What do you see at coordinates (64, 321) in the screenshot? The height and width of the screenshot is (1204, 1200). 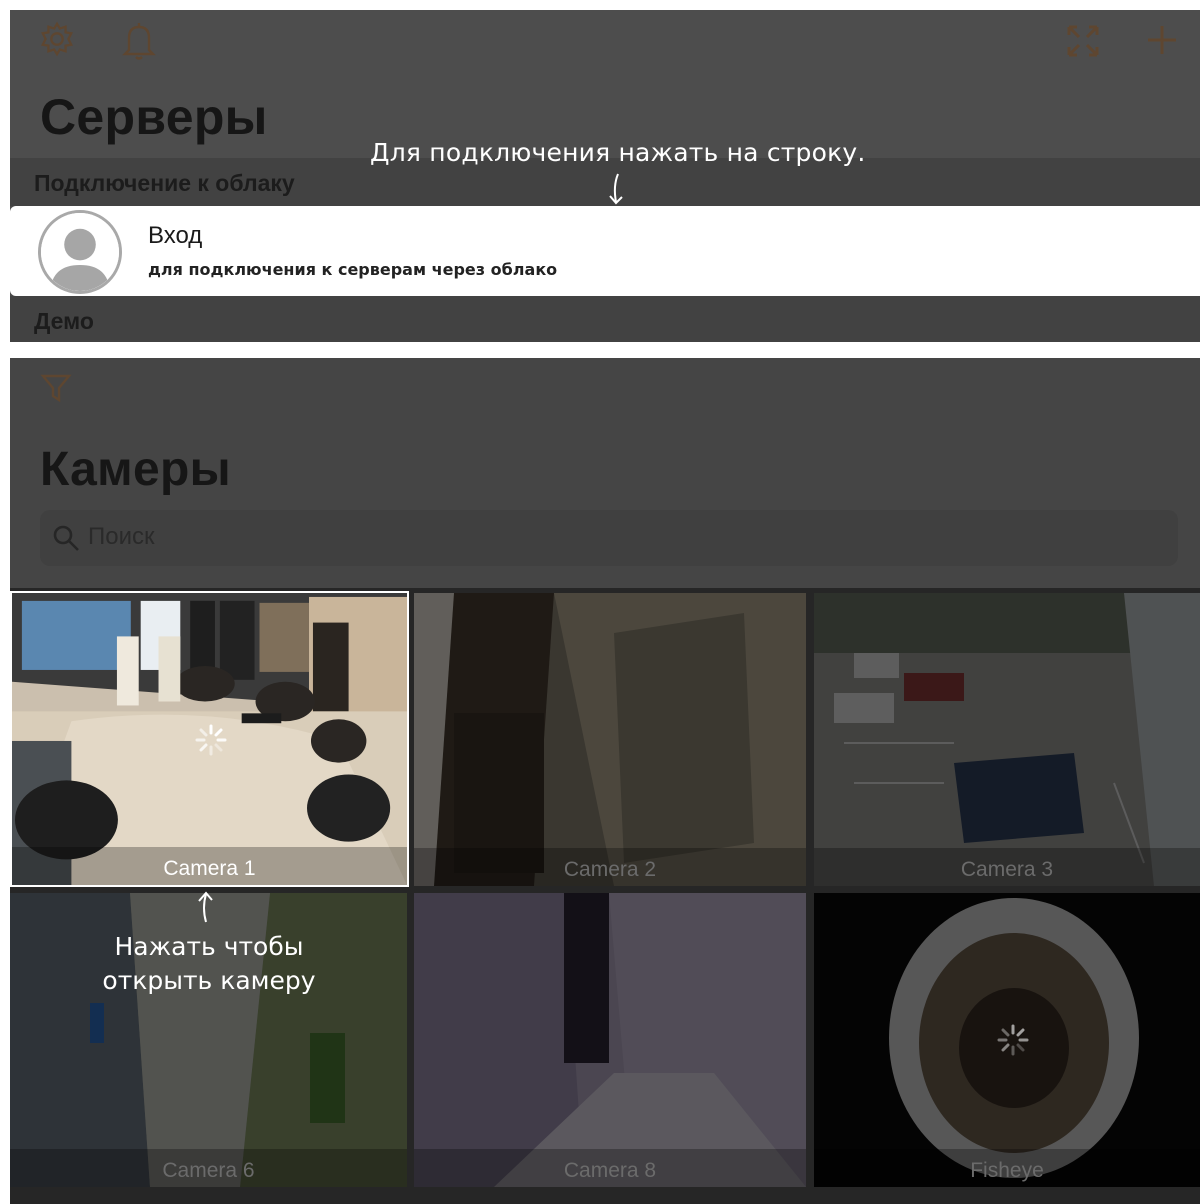 I see `section-label-demo: Демо` at bounding box center [64, 321].